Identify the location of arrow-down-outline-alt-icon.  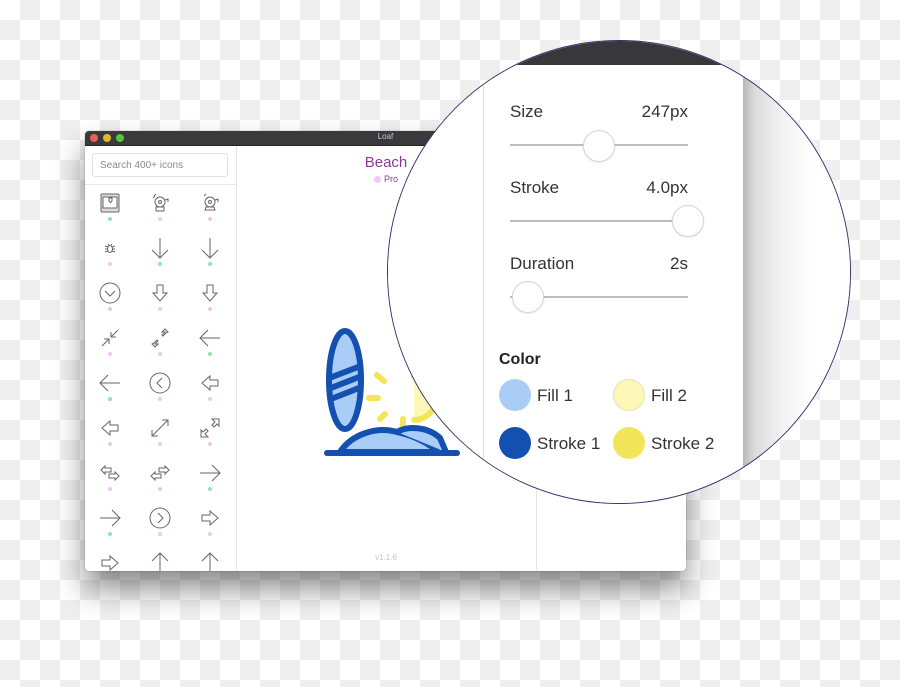
(210, 293).